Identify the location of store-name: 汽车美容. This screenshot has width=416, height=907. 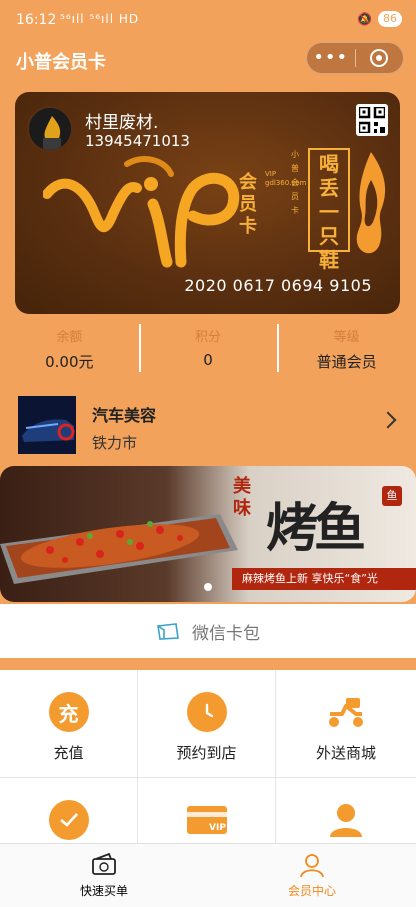
(124, 415).